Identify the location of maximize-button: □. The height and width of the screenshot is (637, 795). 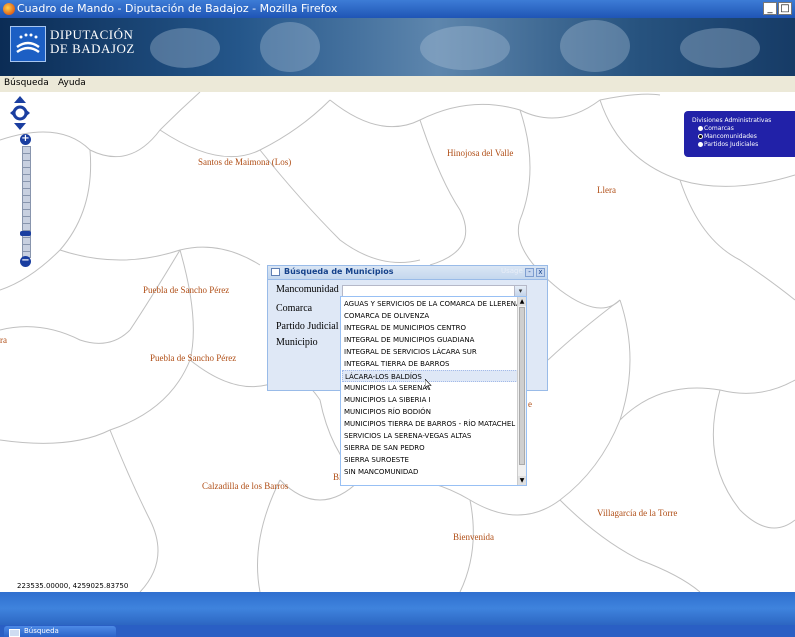
(785, 8).